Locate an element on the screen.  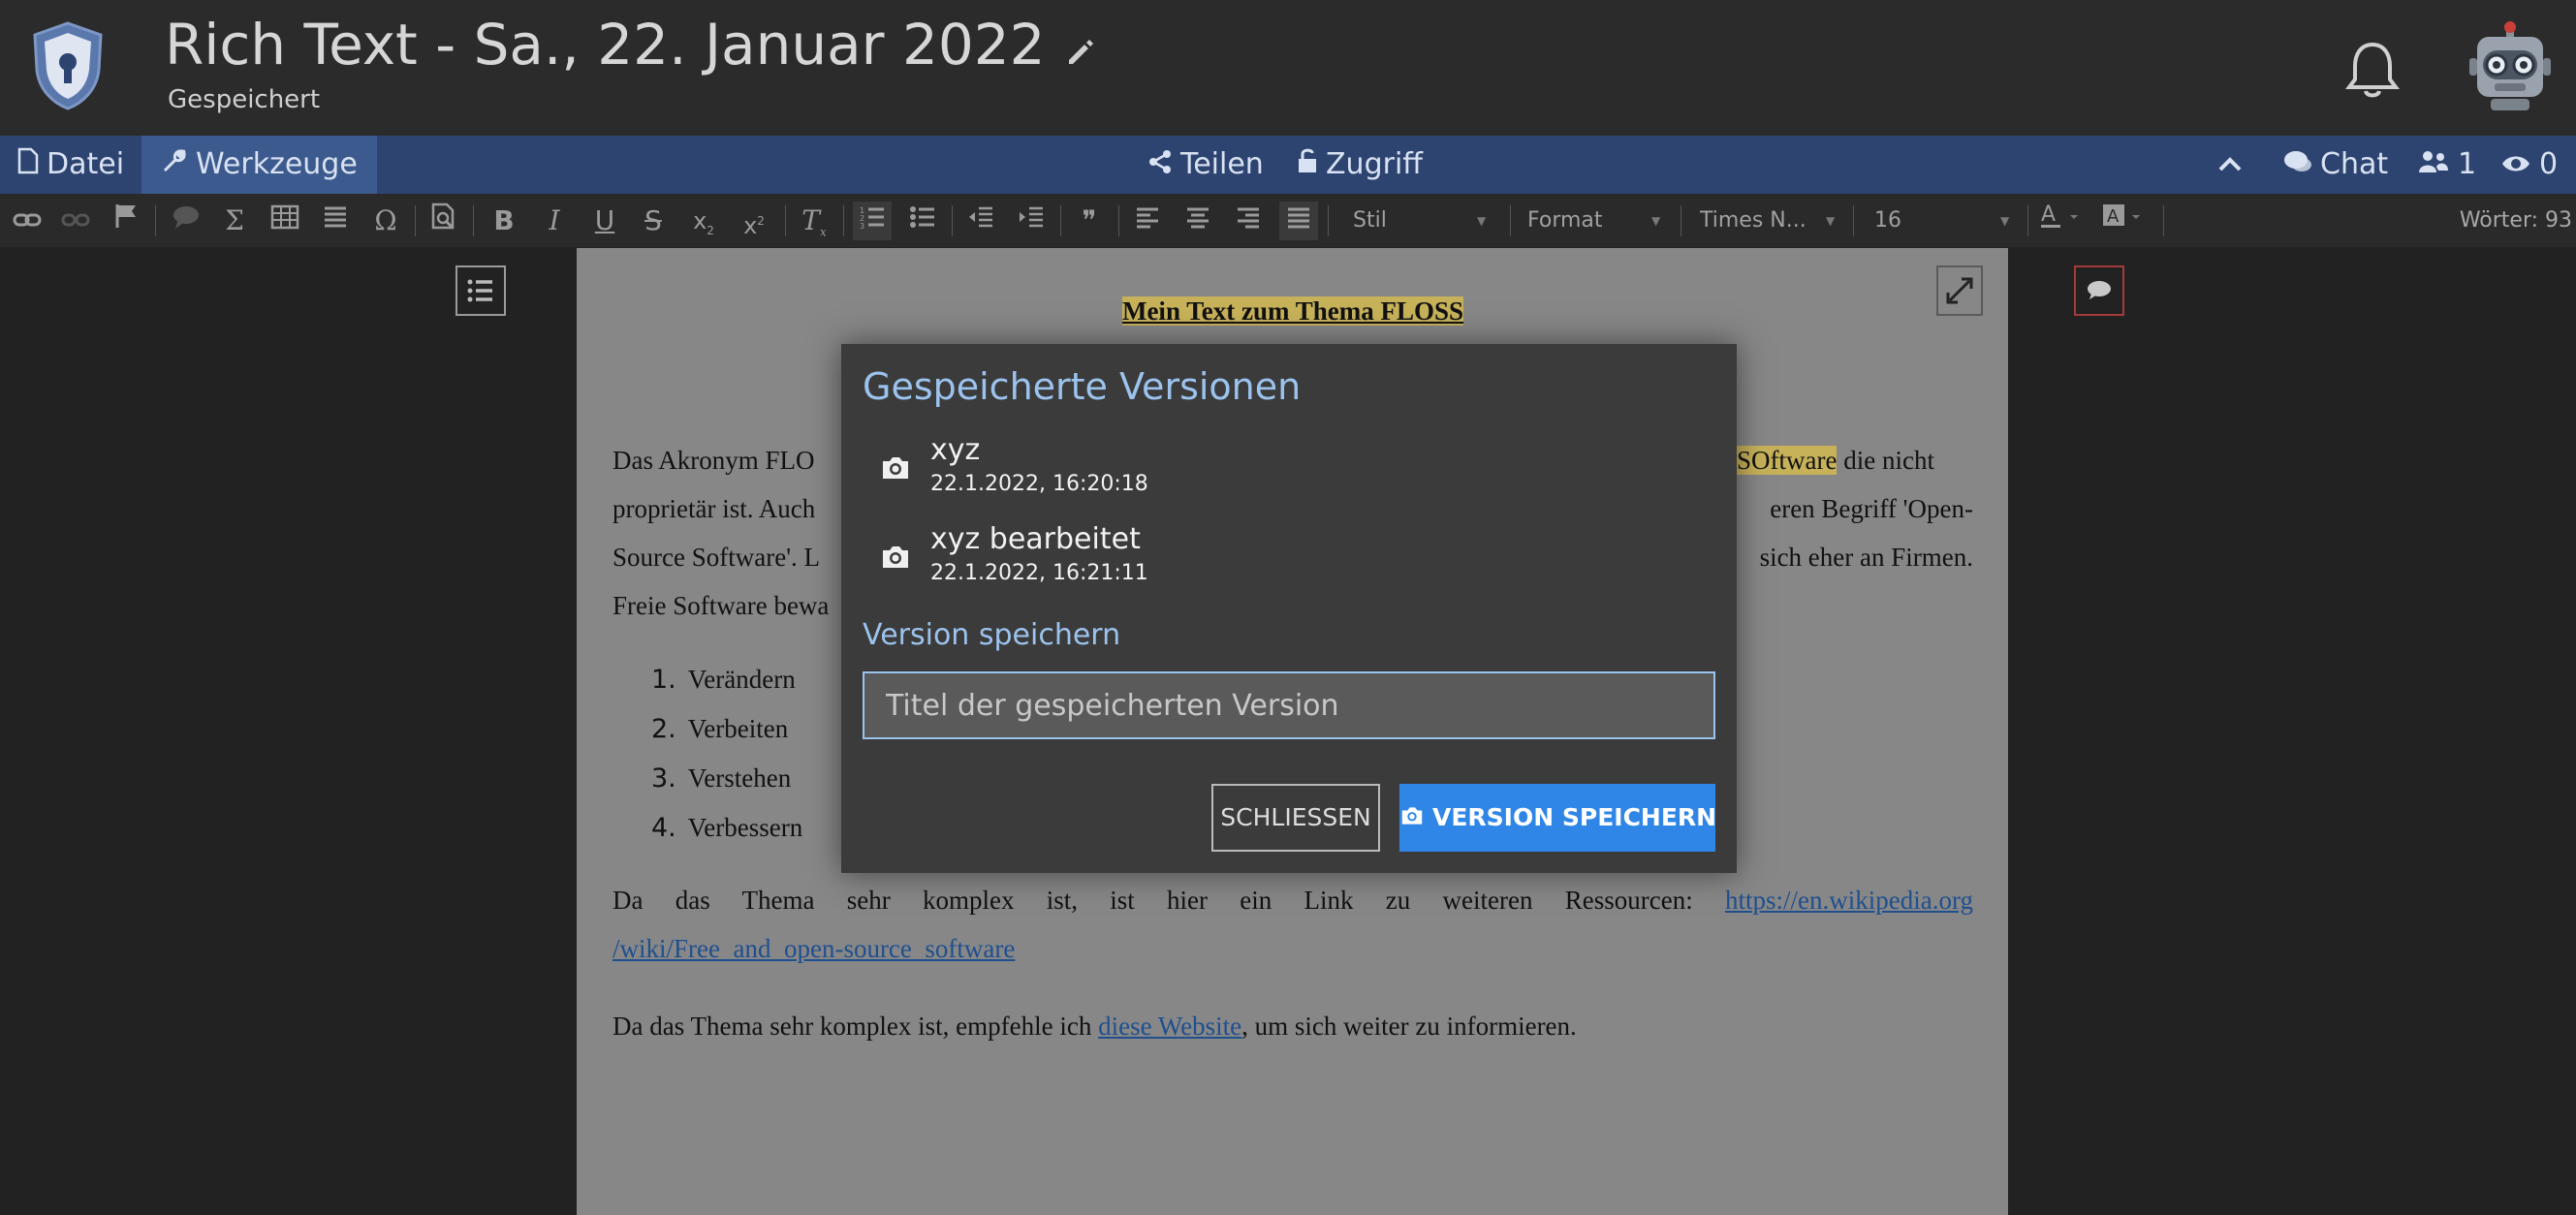
font-select: Times N... ▼ is located at coordinates (1772, 221).